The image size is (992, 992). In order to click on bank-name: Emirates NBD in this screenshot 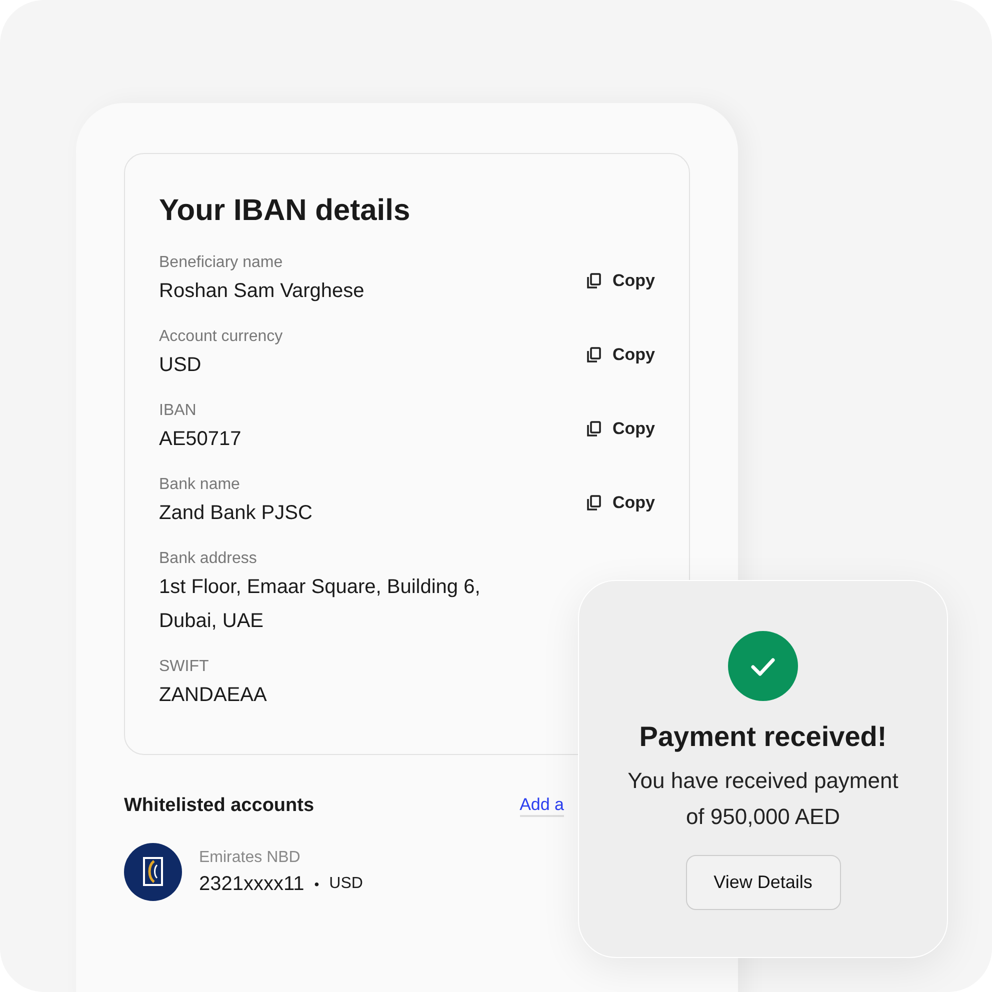, I will do `click(250, 857)`.